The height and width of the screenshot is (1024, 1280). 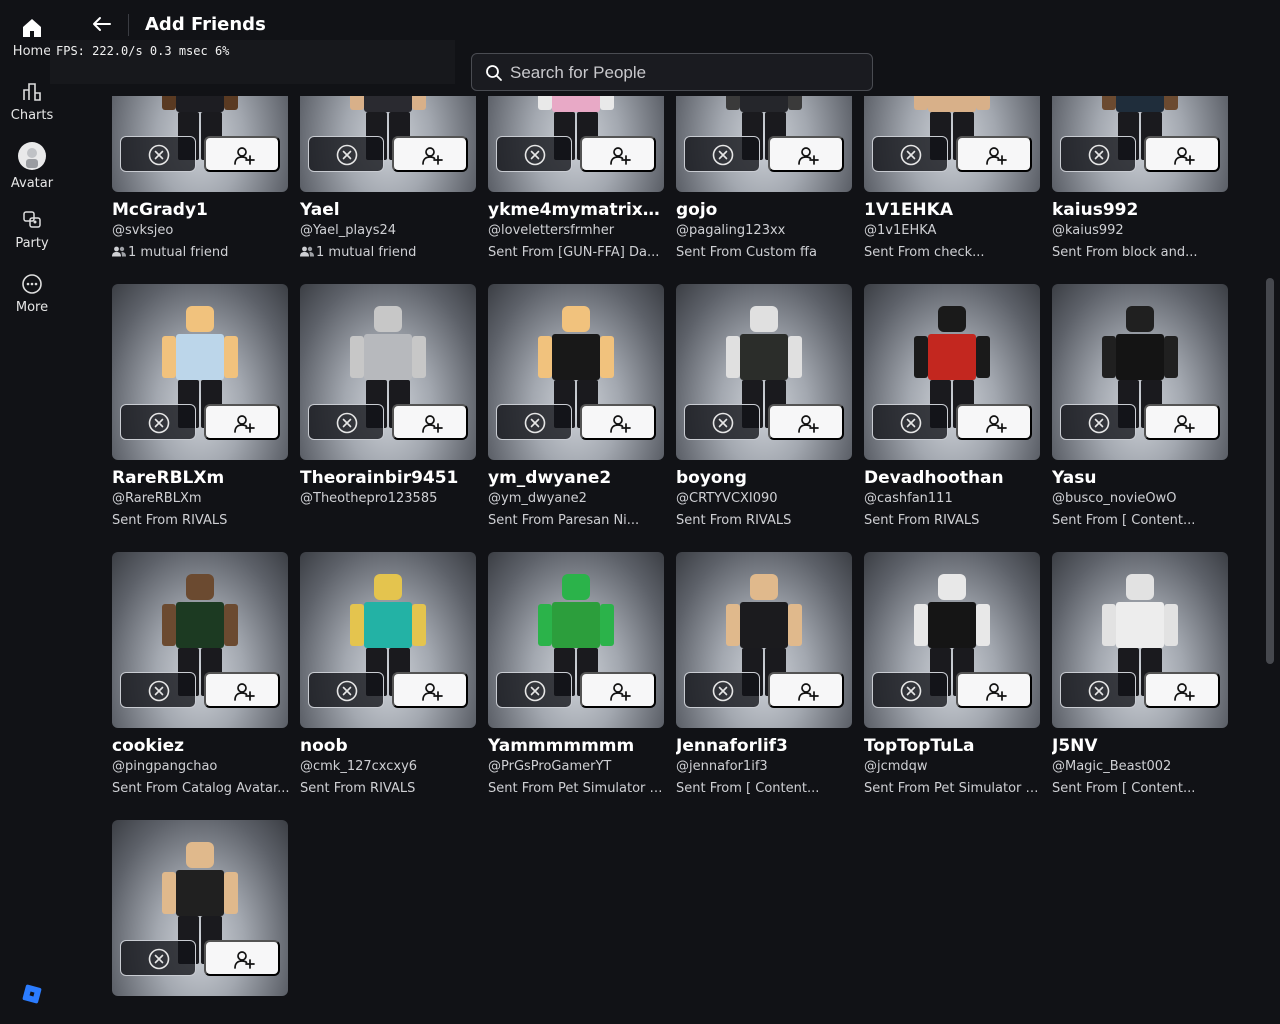 I want to click on sidebar-item-avatar: Avatar, so click(x=32, y=172).